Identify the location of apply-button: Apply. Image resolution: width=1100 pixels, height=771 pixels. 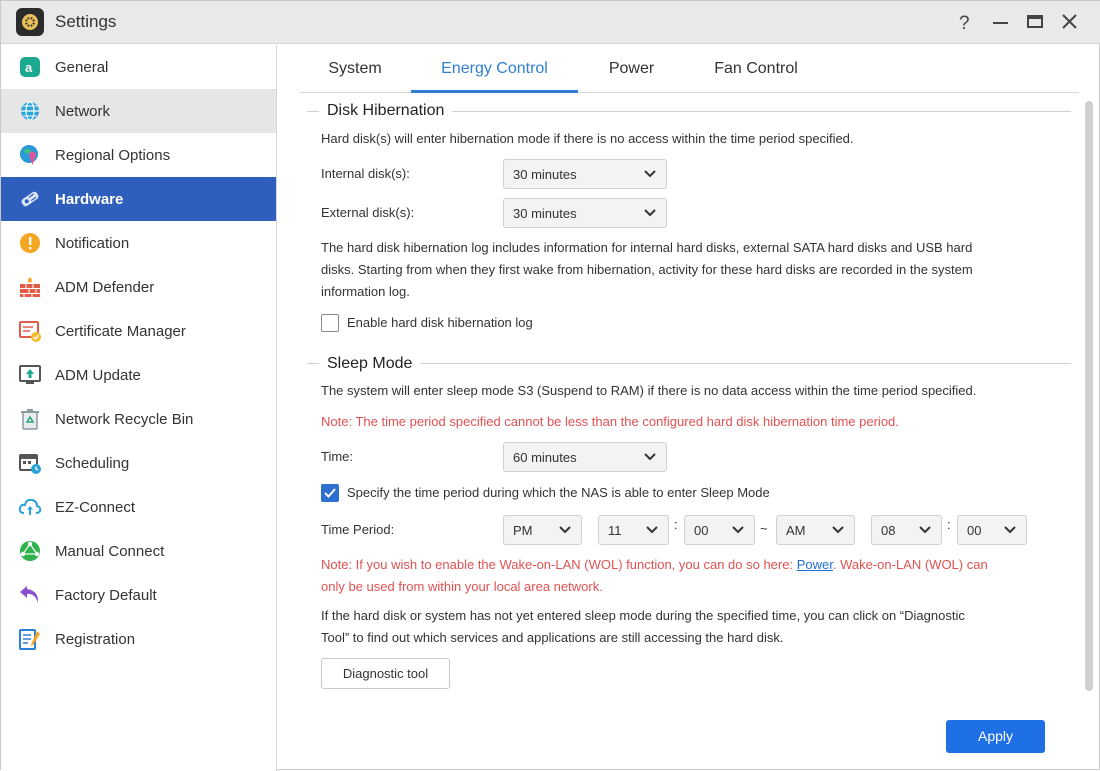
(995, 736).